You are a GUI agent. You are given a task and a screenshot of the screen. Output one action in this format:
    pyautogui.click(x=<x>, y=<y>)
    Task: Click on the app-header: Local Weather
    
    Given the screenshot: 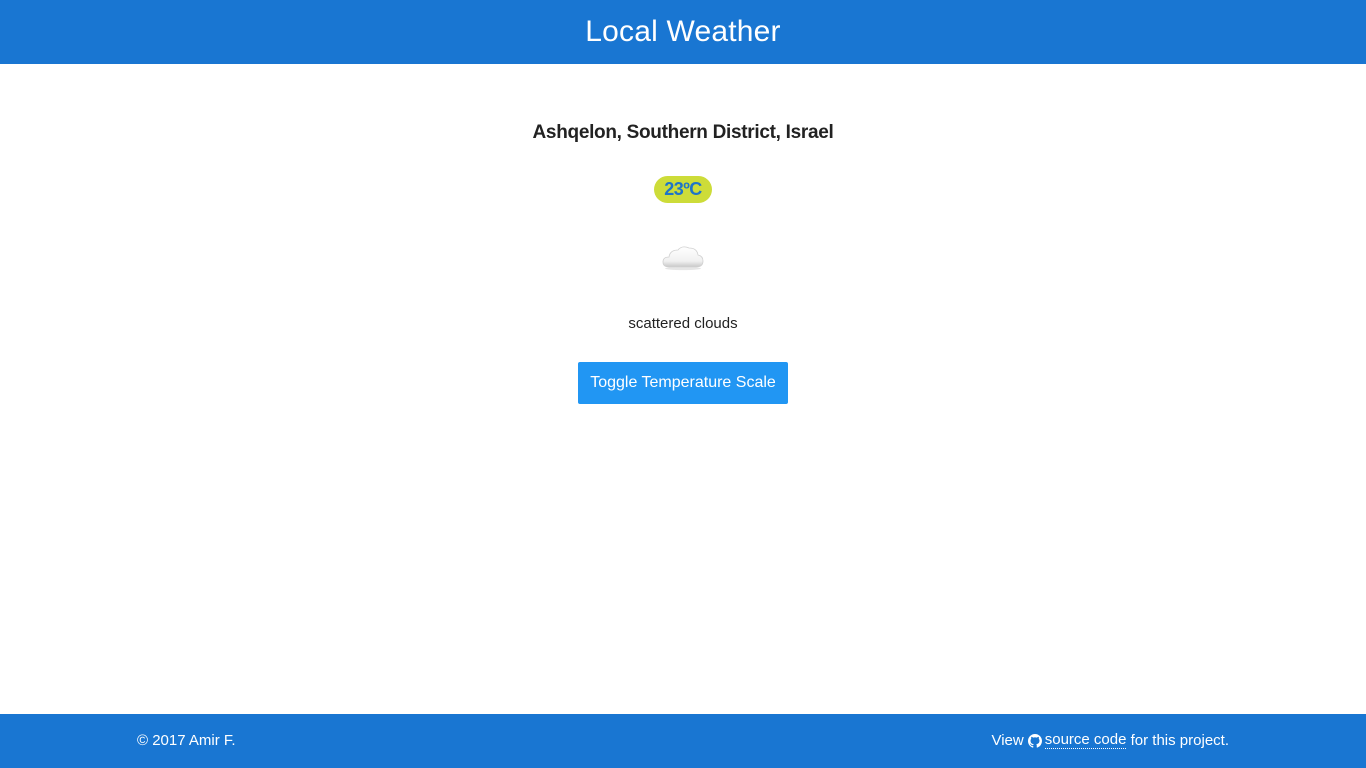 What is the action you would take?
    pyautogui.click(x=683, y=32)
    